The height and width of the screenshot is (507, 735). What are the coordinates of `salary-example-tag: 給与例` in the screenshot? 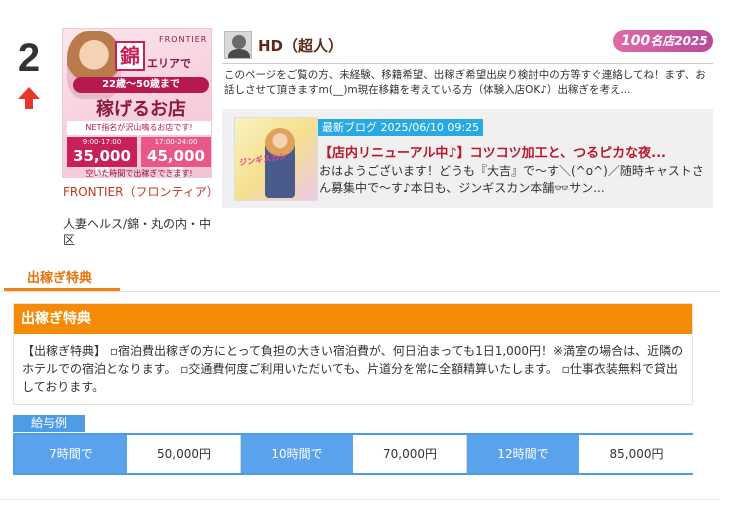 It's located at (49, 423).